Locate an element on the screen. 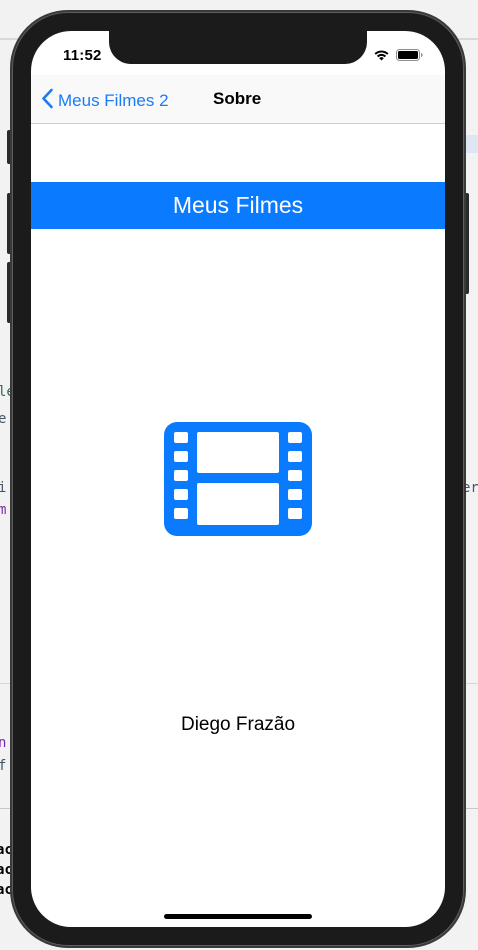 The height and width of the screenshot is (950, 478). film-icon is located at coordinates (238, 481).